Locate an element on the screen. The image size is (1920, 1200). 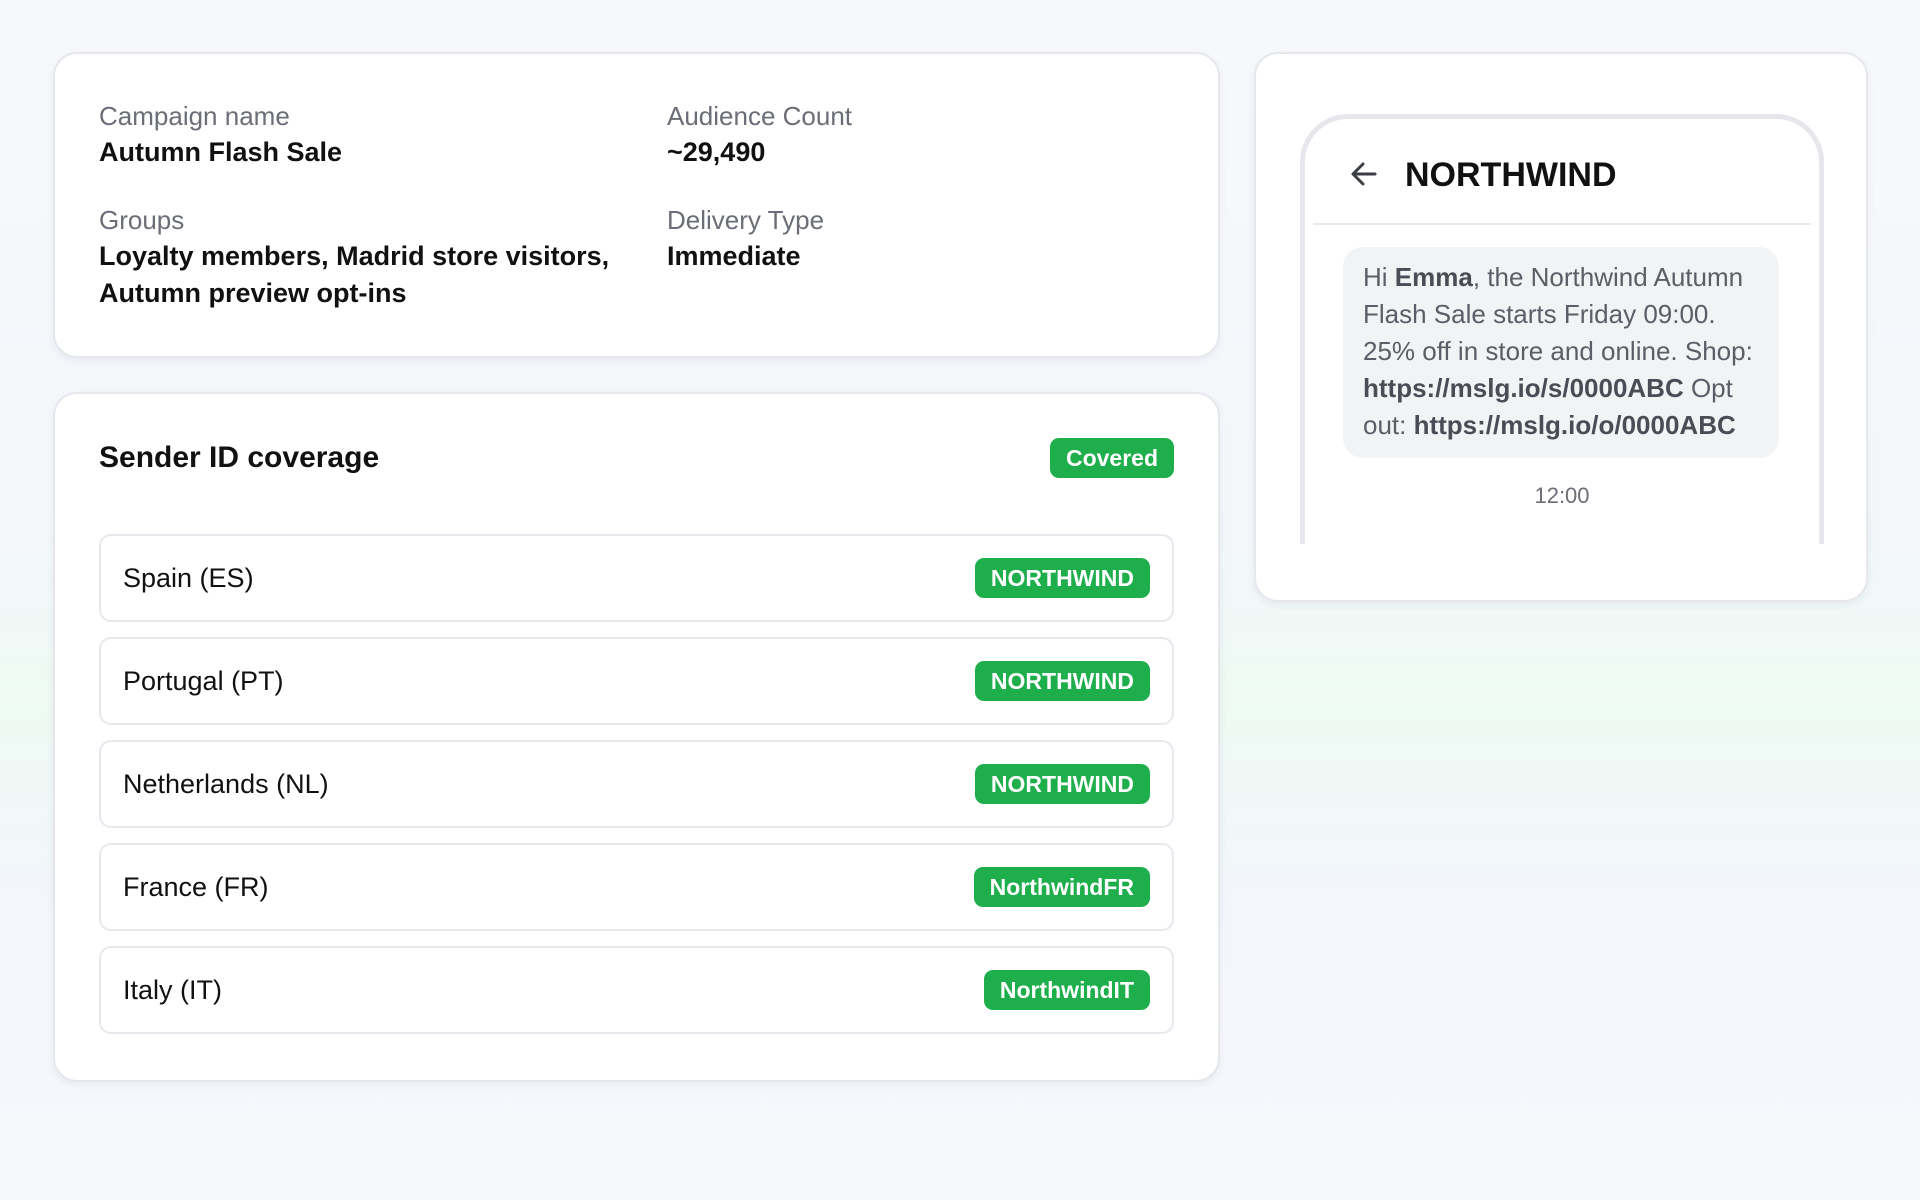
audience-count-value: ~29,490 is located at coordinates (716, 152).